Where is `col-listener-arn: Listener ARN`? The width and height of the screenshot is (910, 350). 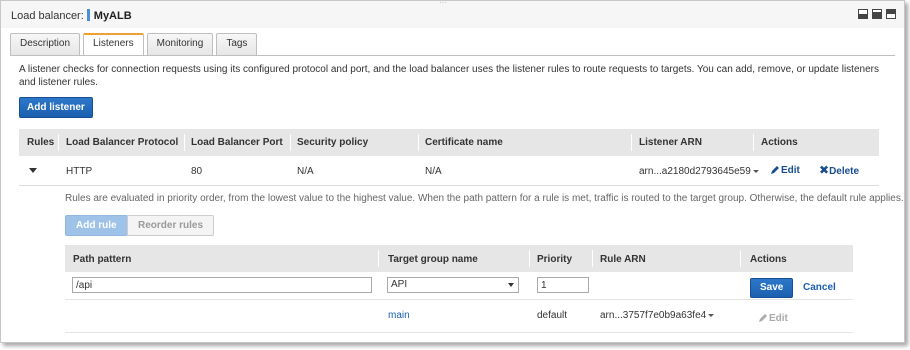
col-listener-arn: Listener ARN is located at coordinates (670, 142).